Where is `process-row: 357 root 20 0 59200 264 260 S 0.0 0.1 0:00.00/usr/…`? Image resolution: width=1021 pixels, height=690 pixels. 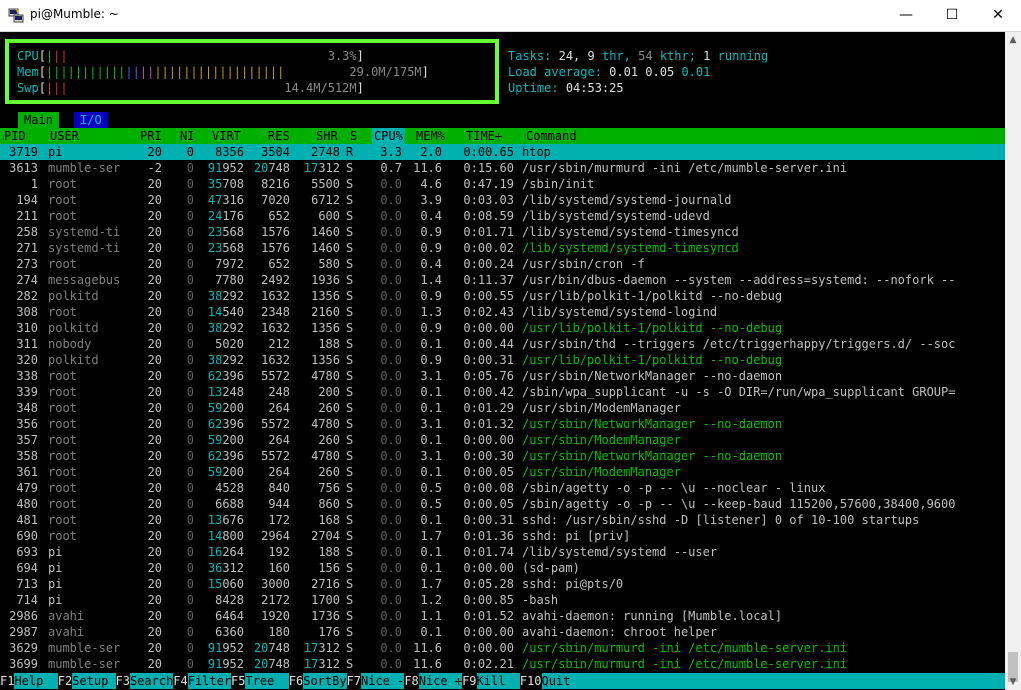
process-row: 357 root 20 0 59200 264 260 S 0.0 0.1 0:00.00/usr/… is located at coordinates (502, 440).